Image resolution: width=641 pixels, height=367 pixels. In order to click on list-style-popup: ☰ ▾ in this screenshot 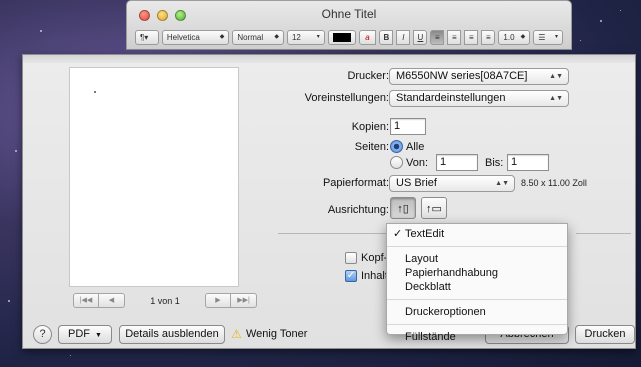, I will do `click(548, 37)`.